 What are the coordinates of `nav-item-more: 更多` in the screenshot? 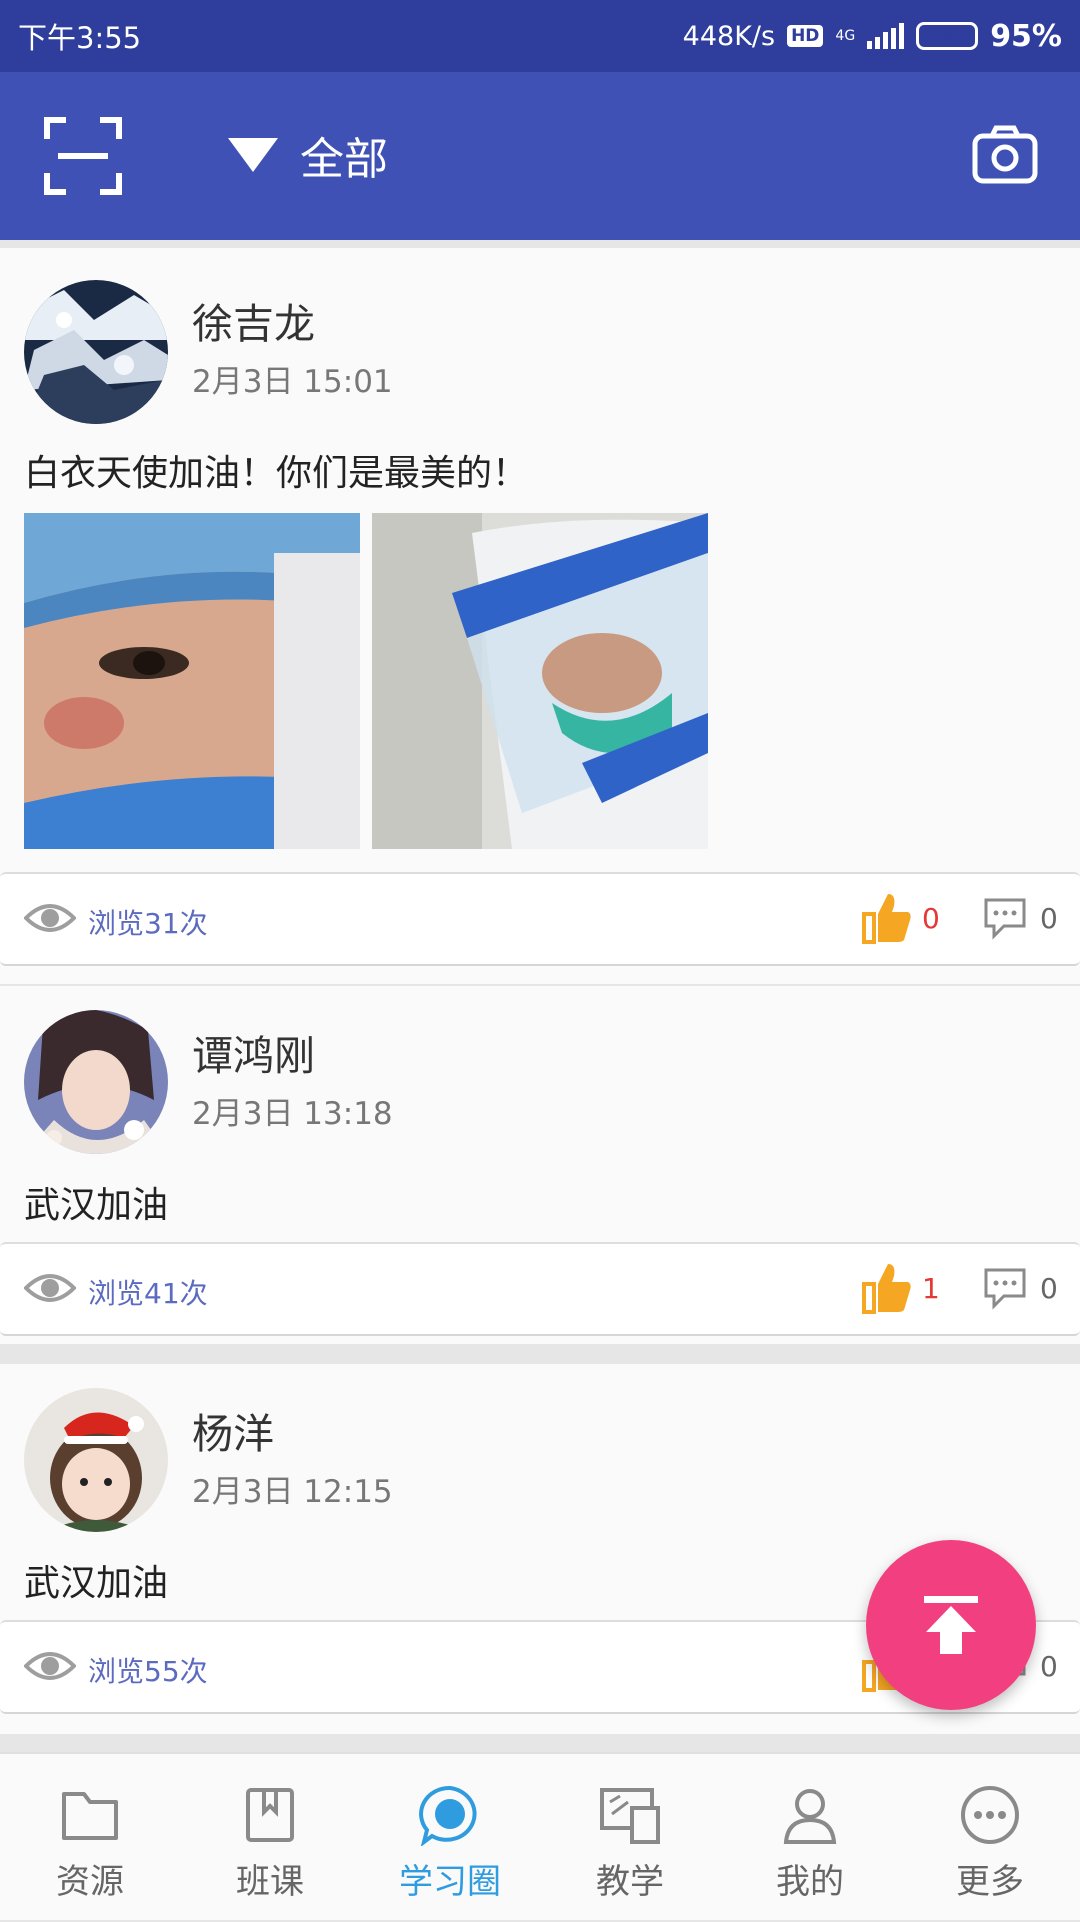 It's located at (990, 1838).